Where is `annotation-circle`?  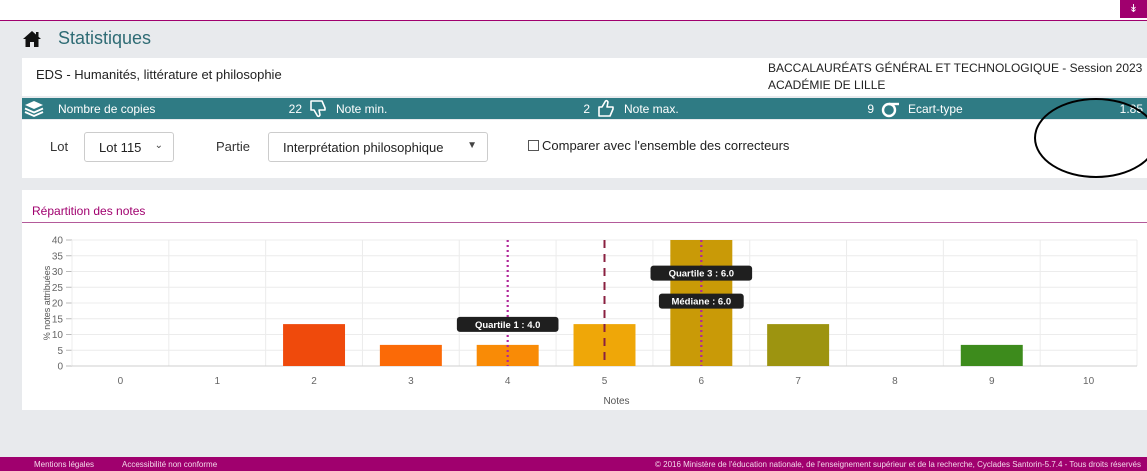 annotation-circle is located at coordinates (1090, 138).